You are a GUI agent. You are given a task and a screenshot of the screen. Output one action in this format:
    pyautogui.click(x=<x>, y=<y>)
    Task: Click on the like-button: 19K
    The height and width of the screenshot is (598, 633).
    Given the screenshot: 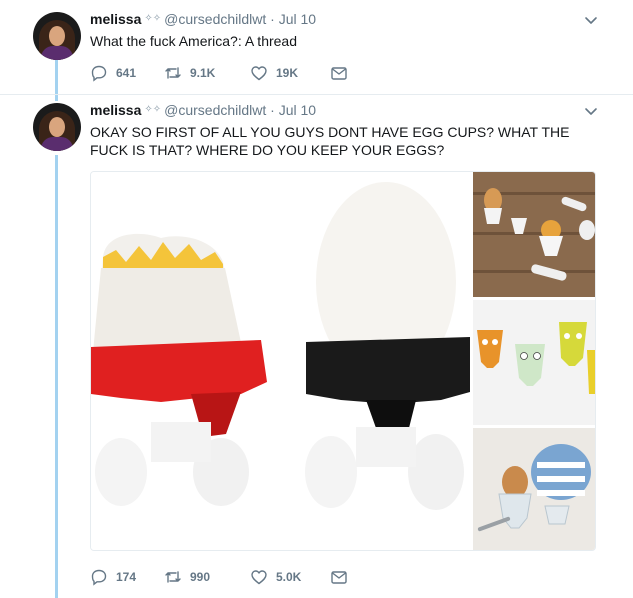 What is the action you would take?
    pyautogui.click(x=274, y=73)
    